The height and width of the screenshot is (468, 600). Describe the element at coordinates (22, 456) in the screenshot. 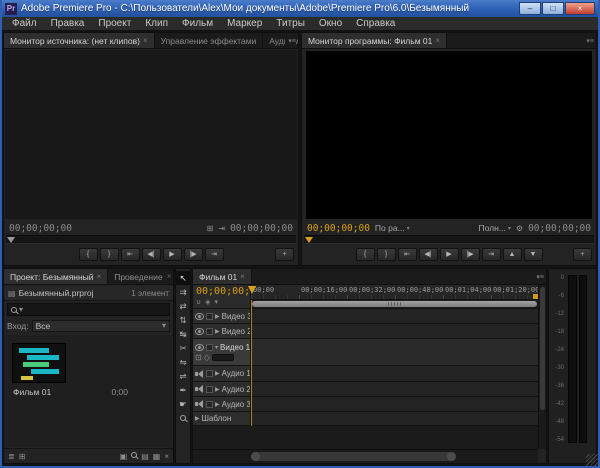

I see `icon-view-icon: ⊞` at that location.